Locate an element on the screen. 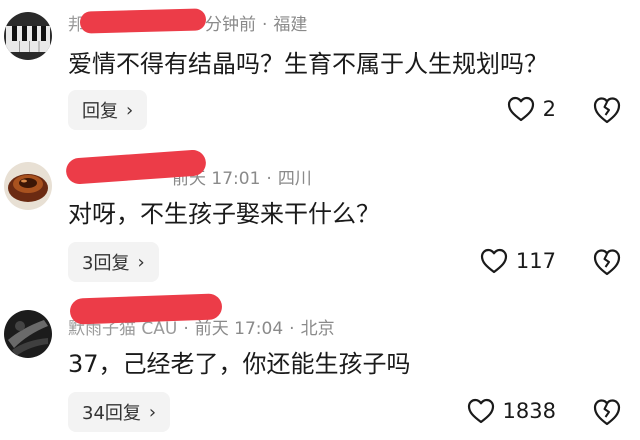 This screenshot has height=440, width=640. like-button: 1838 is located at coordinates (511, 411).